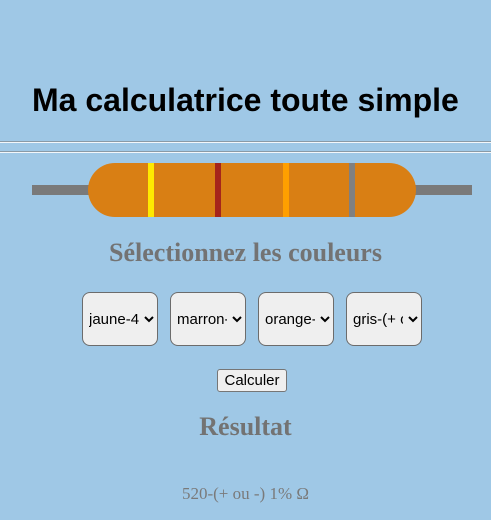  Describe the element at coordinates (120, 319) in the screenshot. I see `band-1-select: jaune-4` at that location.